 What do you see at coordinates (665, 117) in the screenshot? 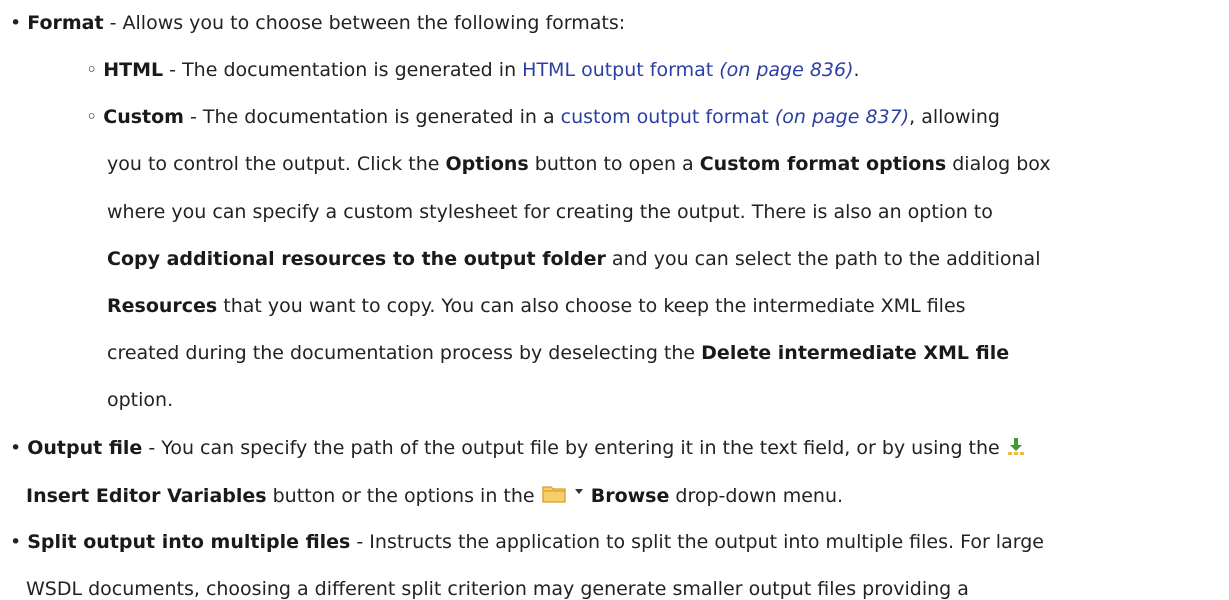
I see `custom-output-format-link: custom output format` at bounding box center [665, 117].